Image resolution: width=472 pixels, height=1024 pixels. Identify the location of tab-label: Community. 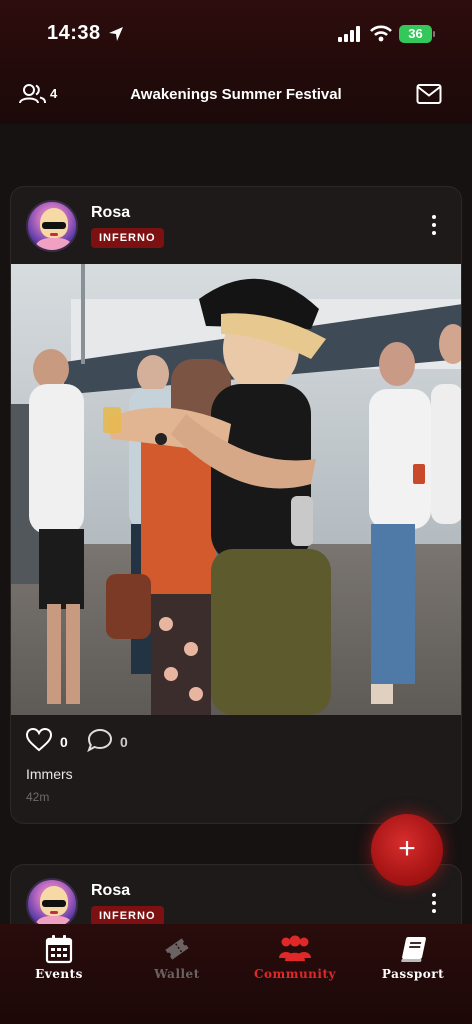
(295, 974).